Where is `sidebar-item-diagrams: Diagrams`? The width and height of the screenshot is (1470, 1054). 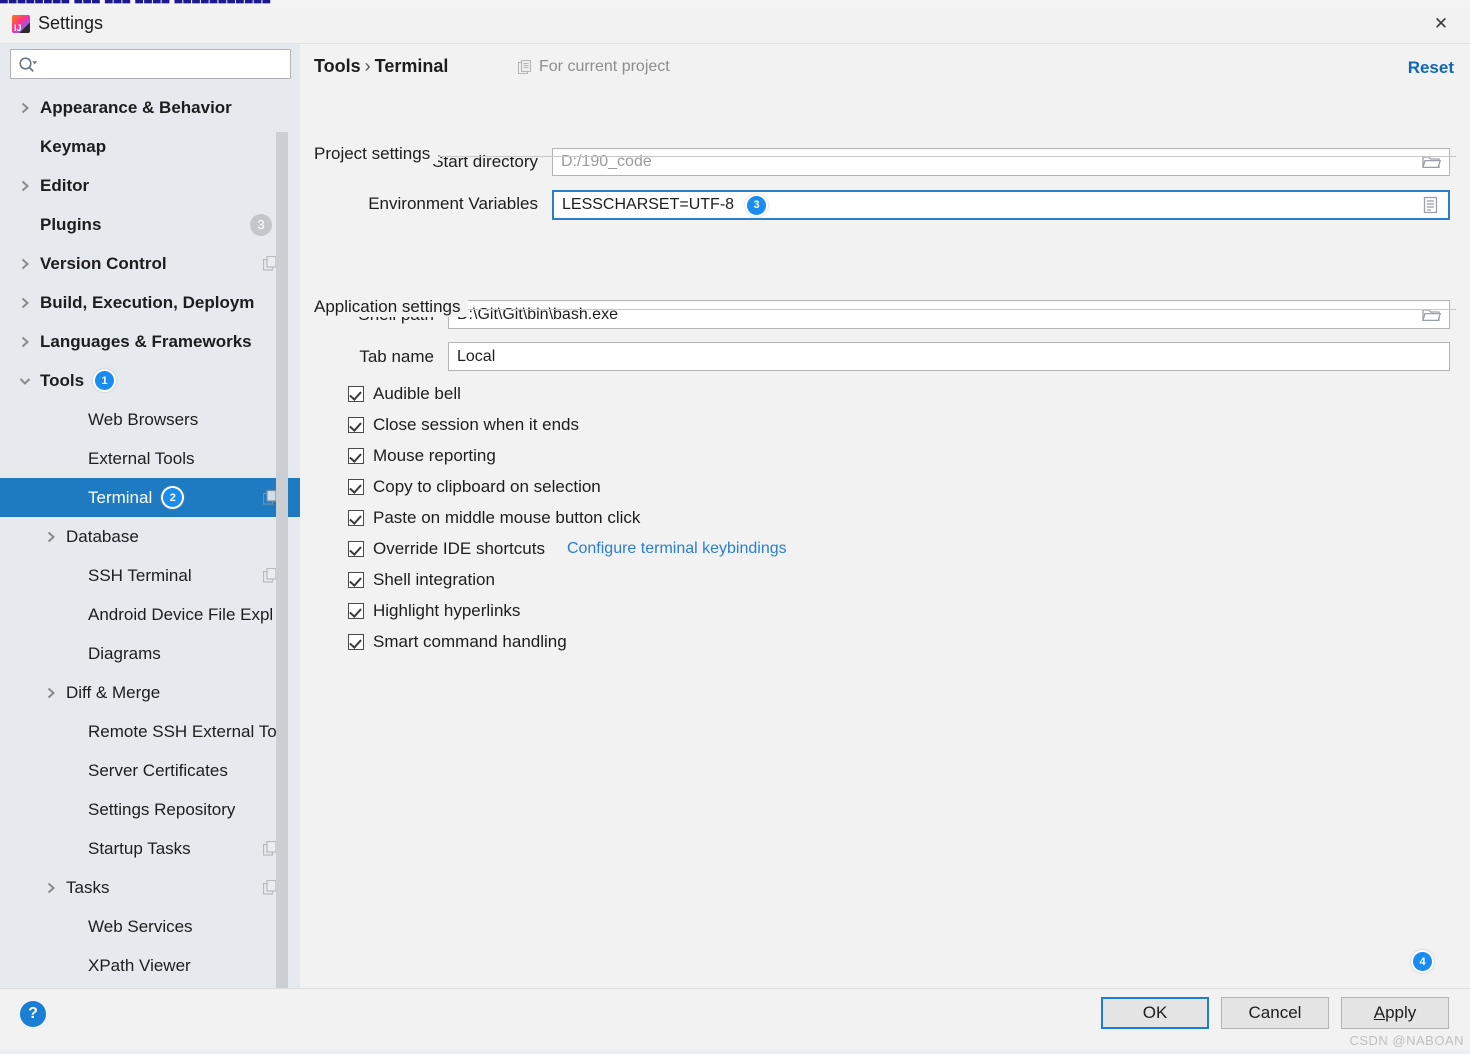
sidebar-item-diagrams: Diagrams is located at coordinates (150, 653).